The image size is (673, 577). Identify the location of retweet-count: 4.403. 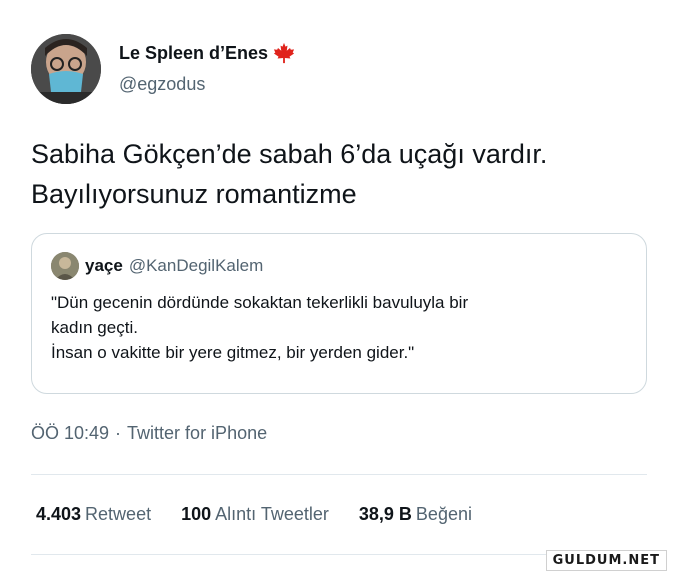
(59, 514).